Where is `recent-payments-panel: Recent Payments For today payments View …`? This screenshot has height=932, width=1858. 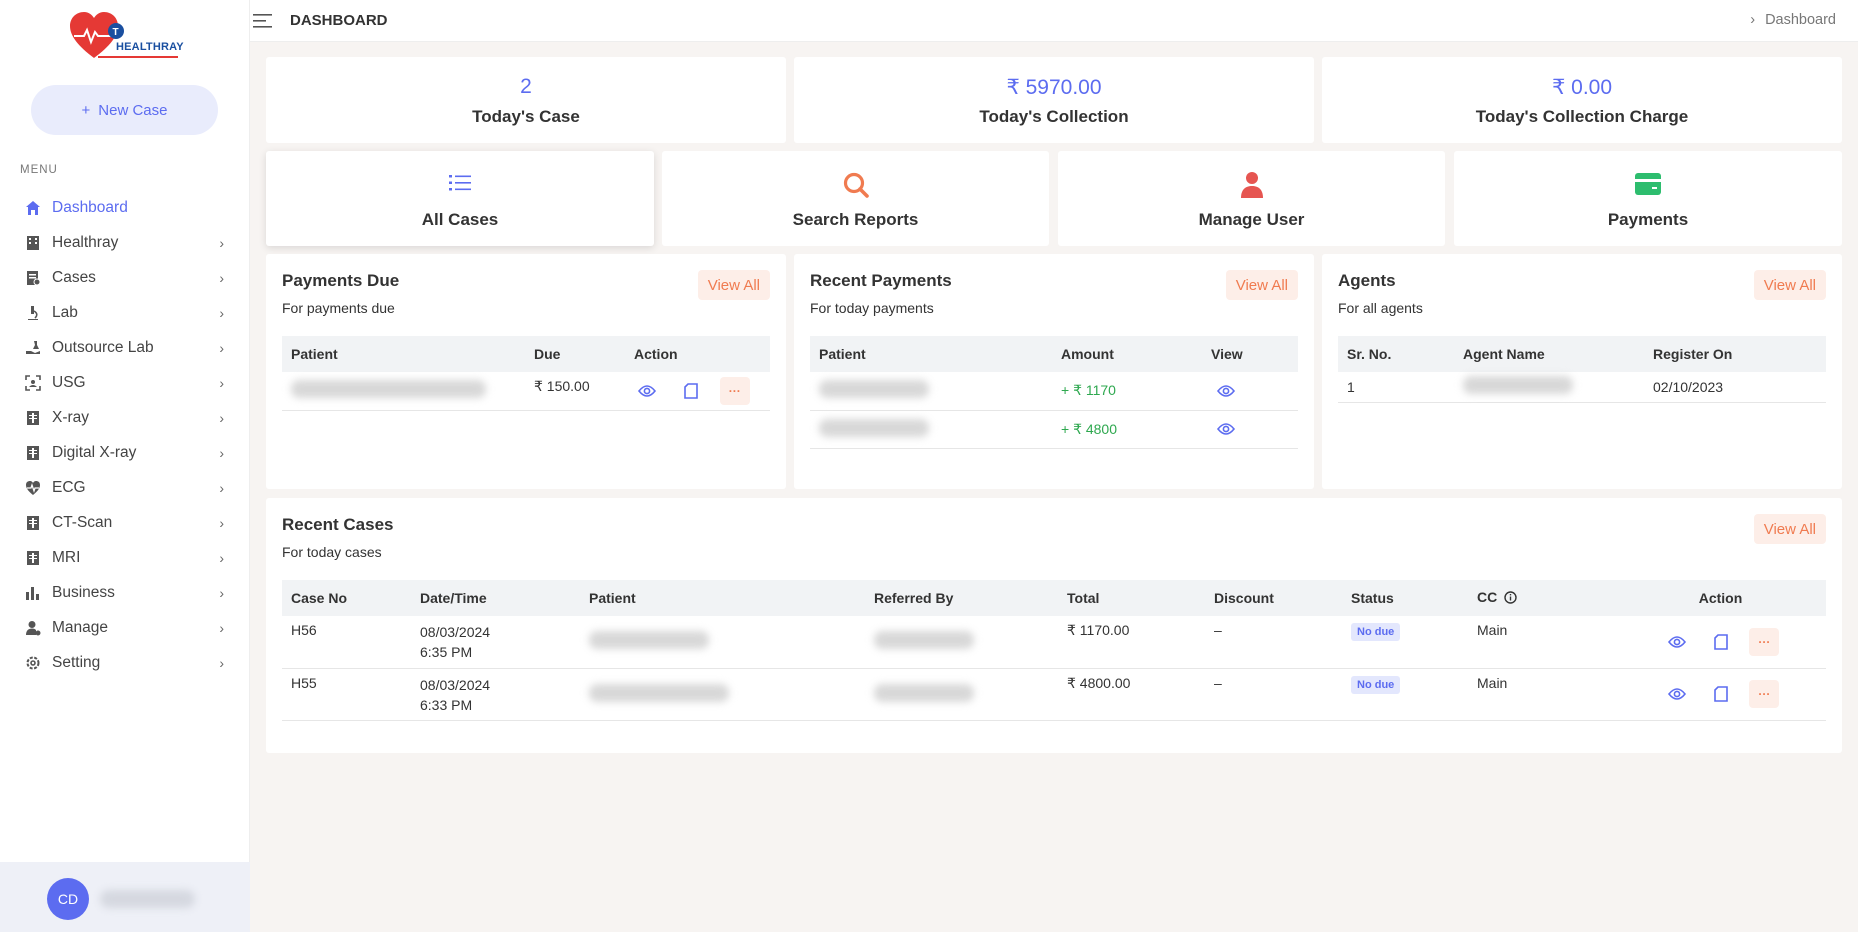
recent-payments-panel: Recent Payments For today payments View … is located at coordinates (1054, 371).